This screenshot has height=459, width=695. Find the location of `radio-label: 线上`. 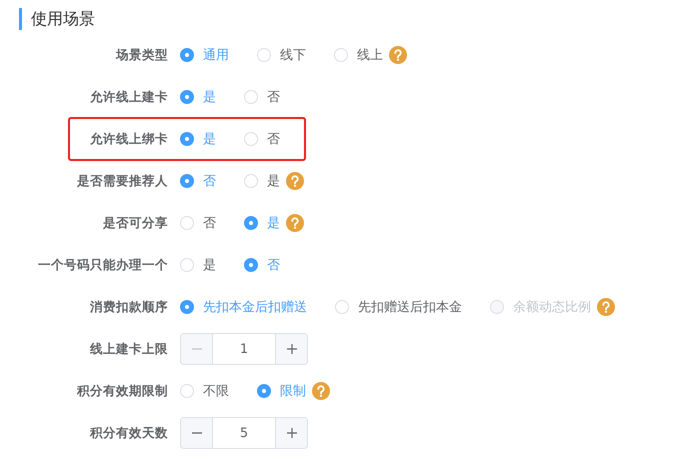

radio-label: 线上 is located at coordinates (370, 55).